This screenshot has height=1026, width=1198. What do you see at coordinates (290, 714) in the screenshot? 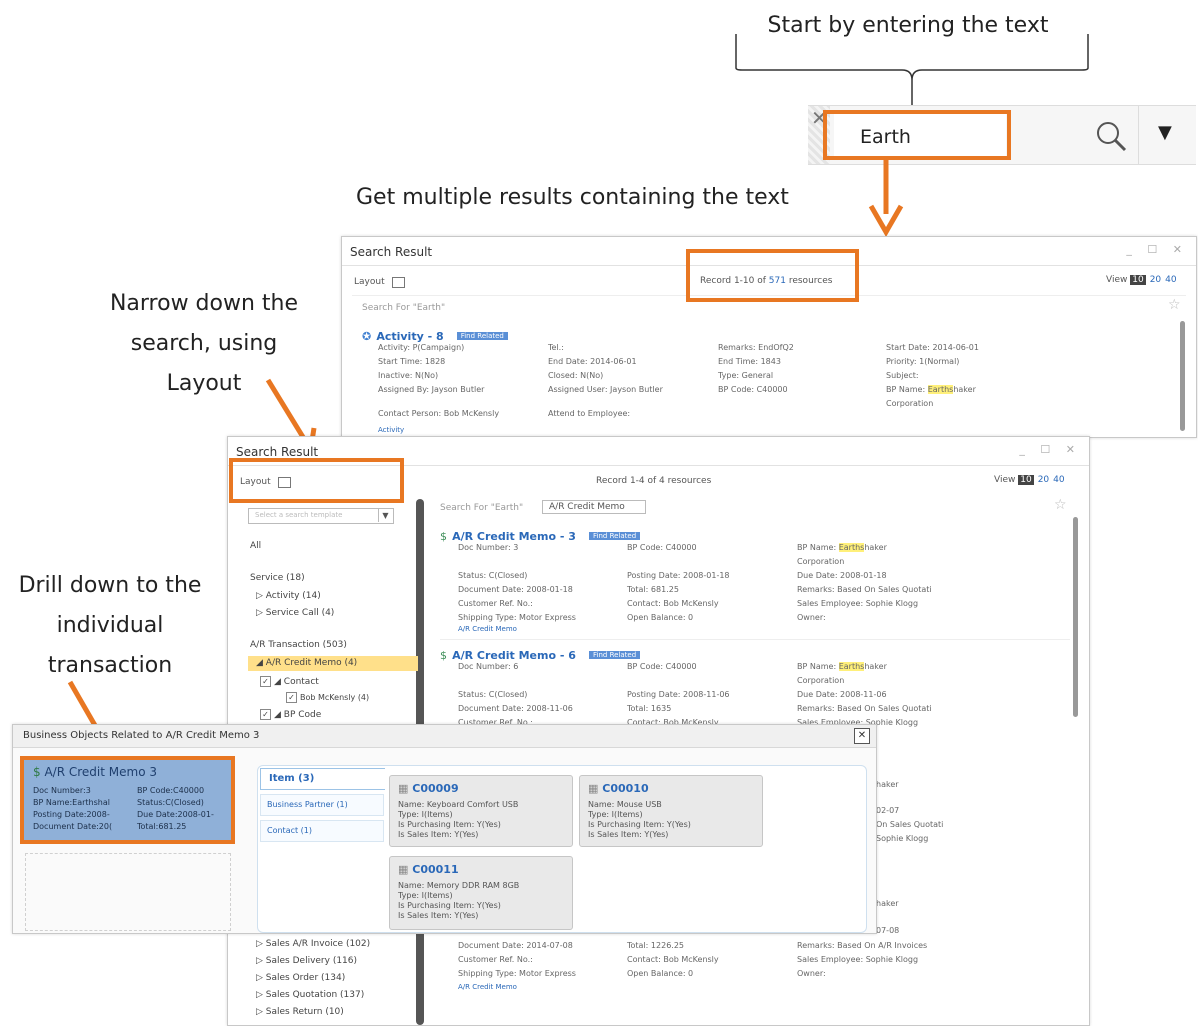
I see `sidebar-item-bp-code: ✓ ◢ BP Code` at bounding box center [290, 714].